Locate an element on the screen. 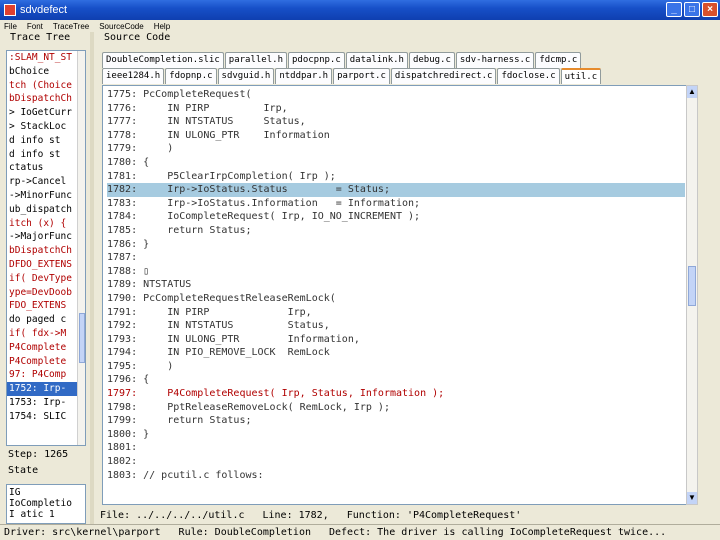 The width and height of the screenshot is (720, 540). menu-file: File is located at coordinates (10, 26).